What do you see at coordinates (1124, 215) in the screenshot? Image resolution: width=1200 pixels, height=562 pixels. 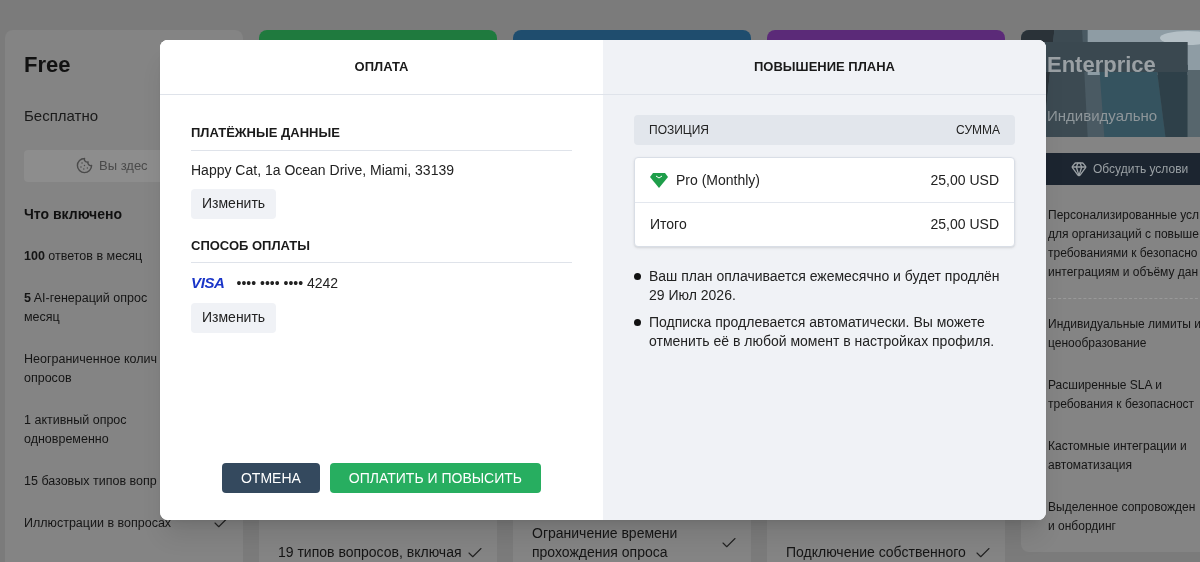 I see `feature-text: Персонализированные усл` at bounding box center [1124, 215].